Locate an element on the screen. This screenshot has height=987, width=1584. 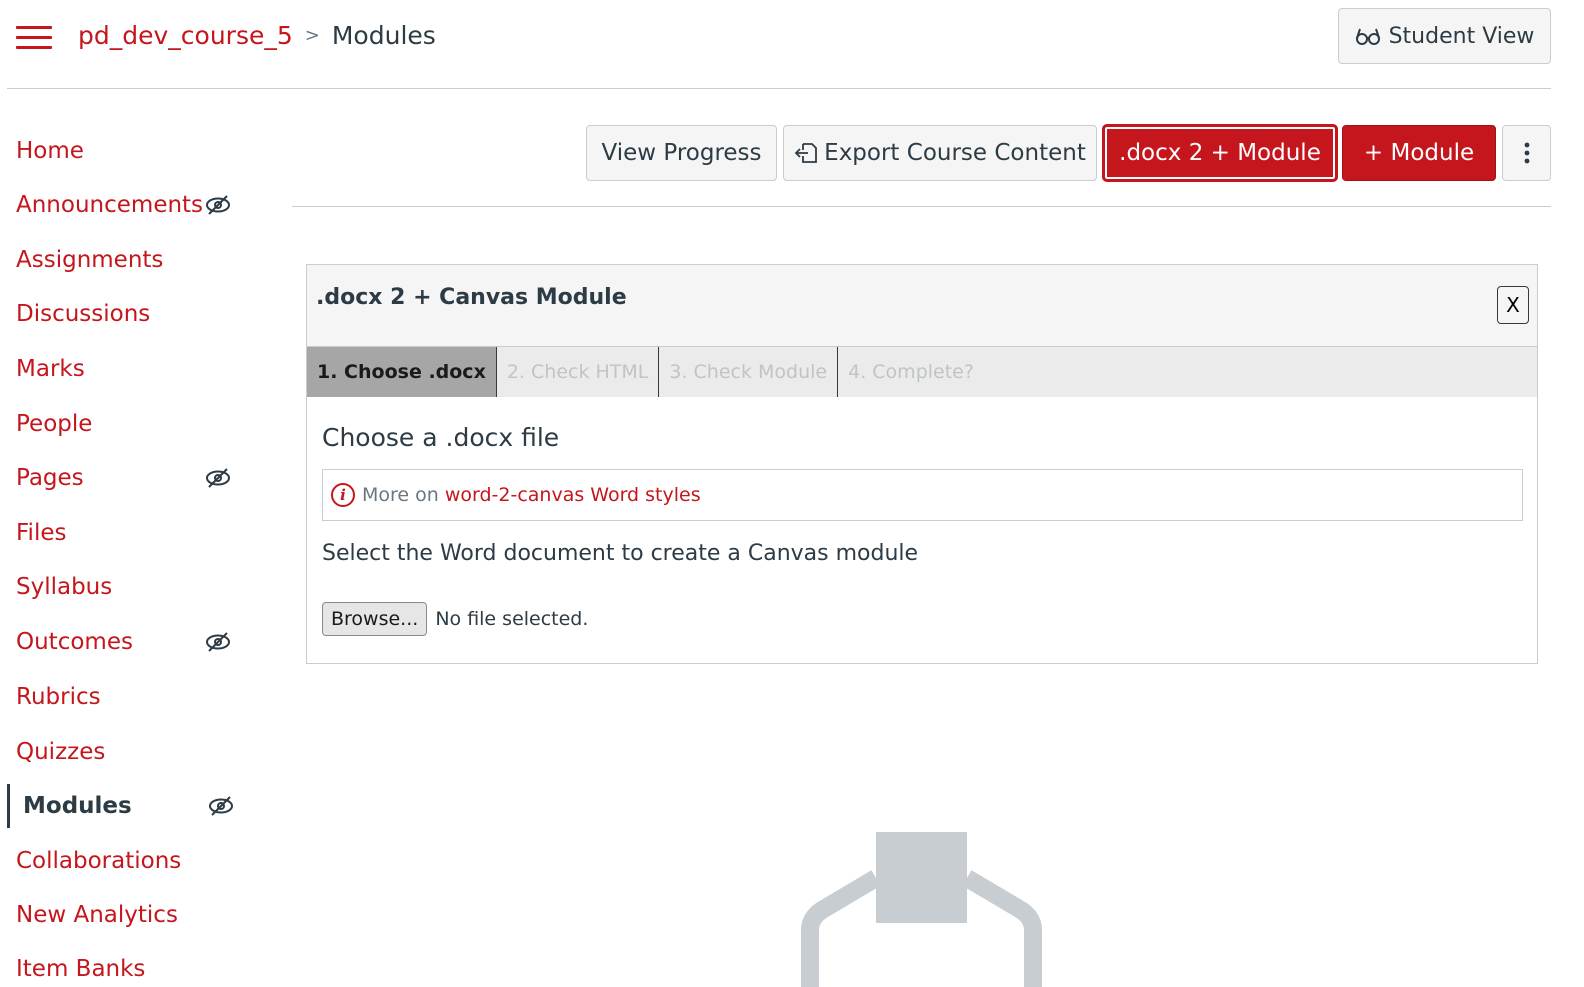
sidebar-item-label: Pages is located at coordinates (50, 478).